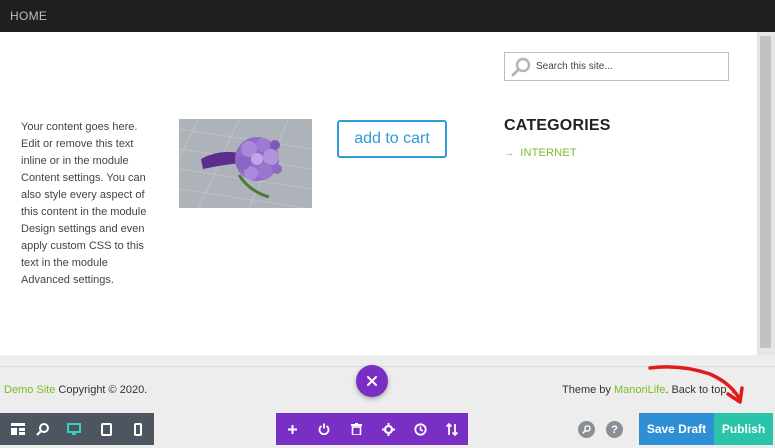 This screenshot has width=775, height=448. I want to click on trash-icon, so click(356, 429).